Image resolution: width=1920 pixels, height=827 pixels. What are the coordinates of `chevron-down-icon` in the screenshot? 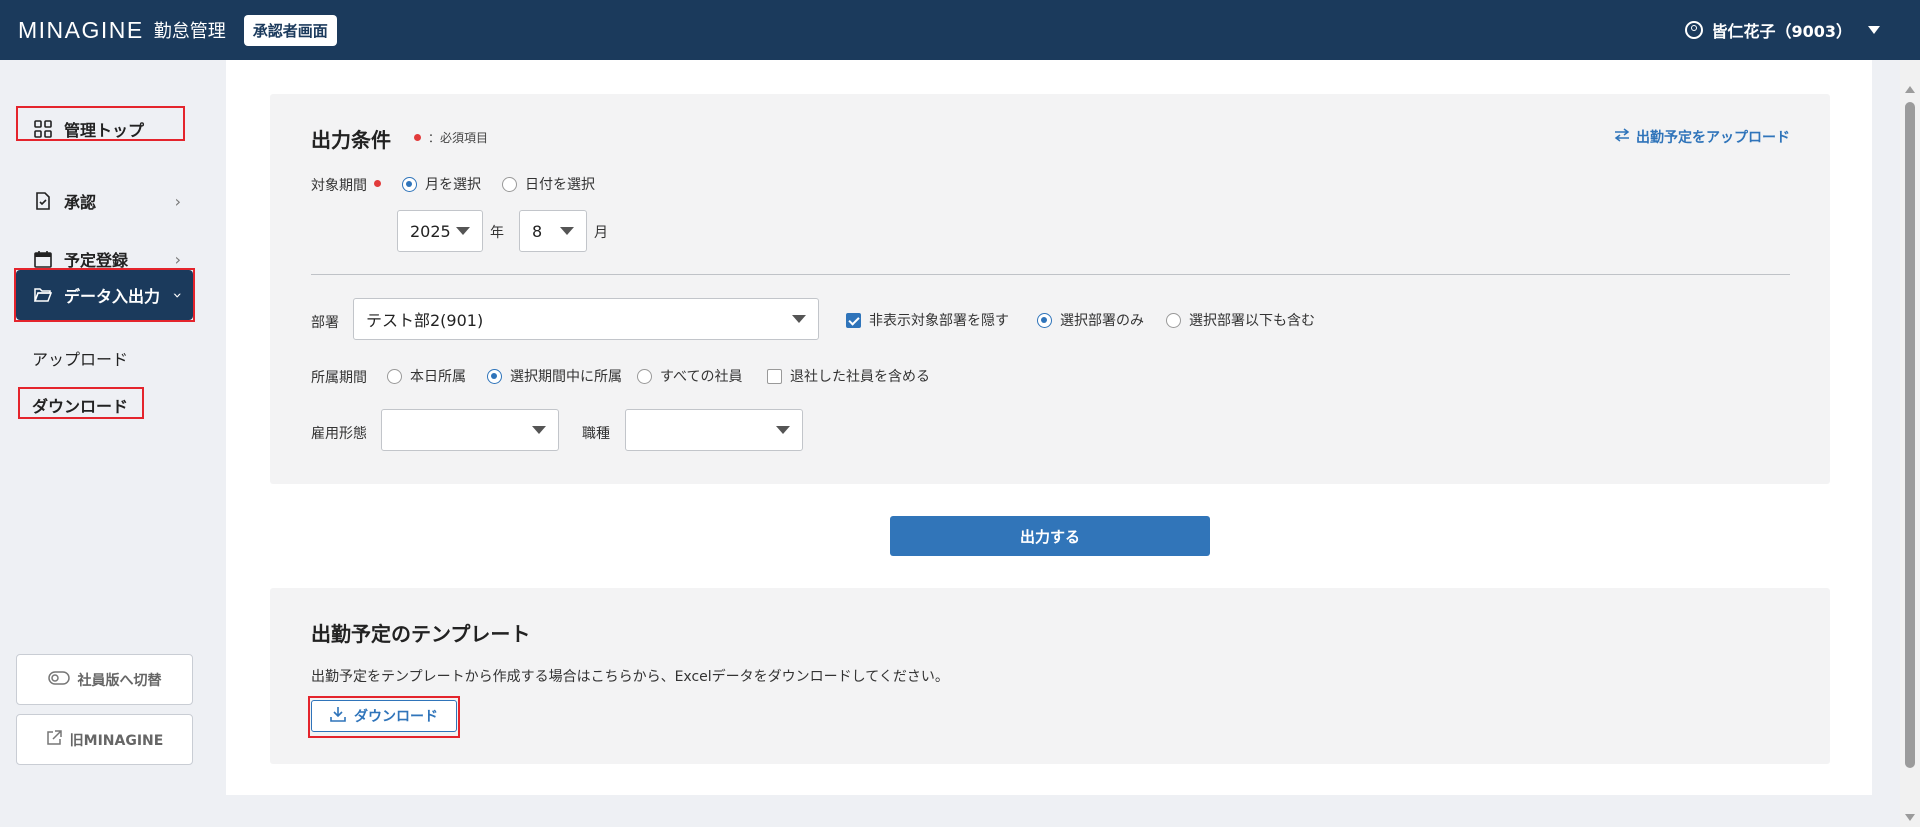 It's located at (1874, 30).